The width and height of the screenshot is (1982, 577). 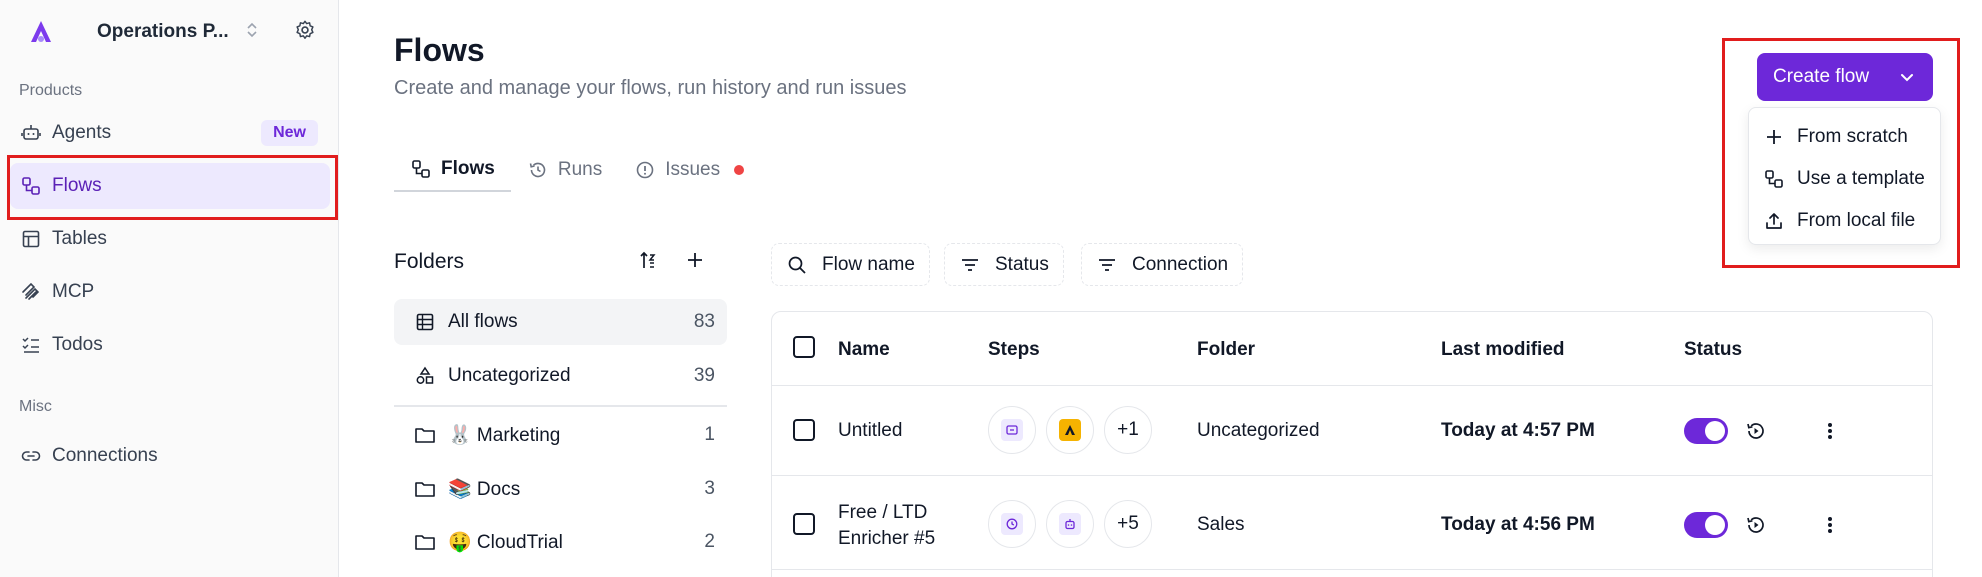 I want to click on flow-last-modified: Today at 4:56 PM, so click(x=1518, y=524).